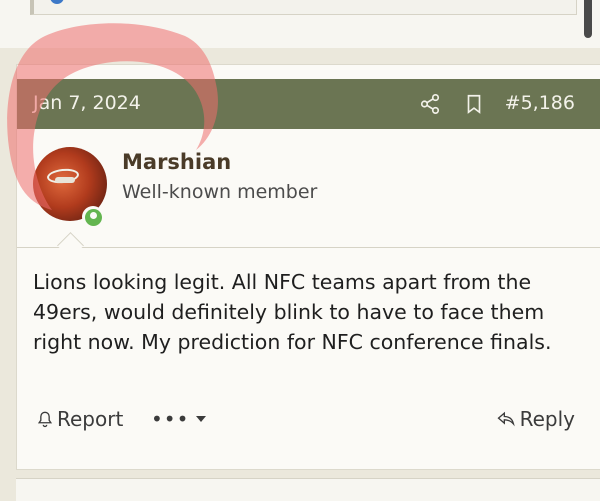 This screenshot has width=600, height=501. I want to click on reply-arrow-icon, so click(506, 419).